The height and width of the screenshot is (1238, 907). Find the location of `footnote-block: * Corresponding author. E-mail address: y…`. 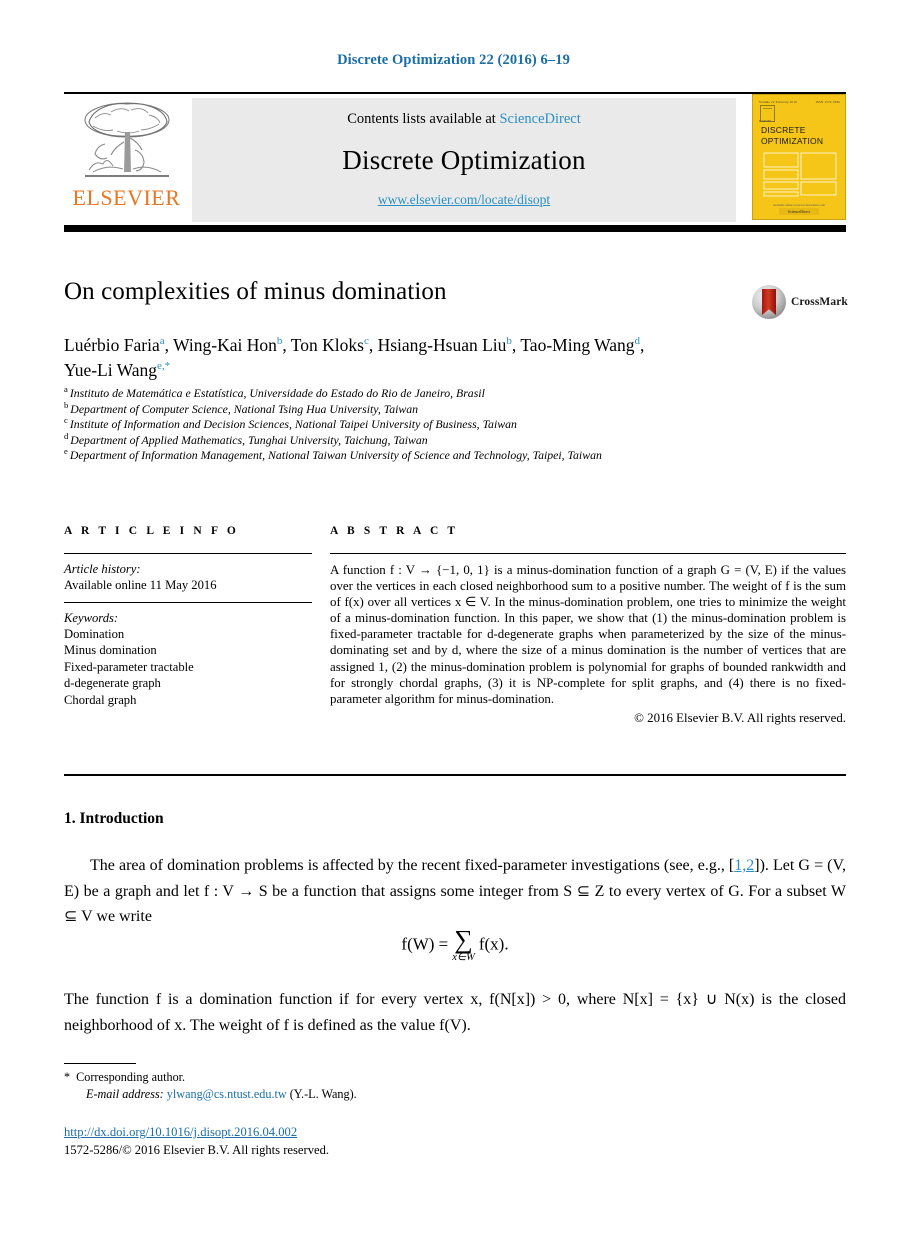

footnote-block: * Corresponding author. E-mail address: y… is located at coordinates (324, 1086).